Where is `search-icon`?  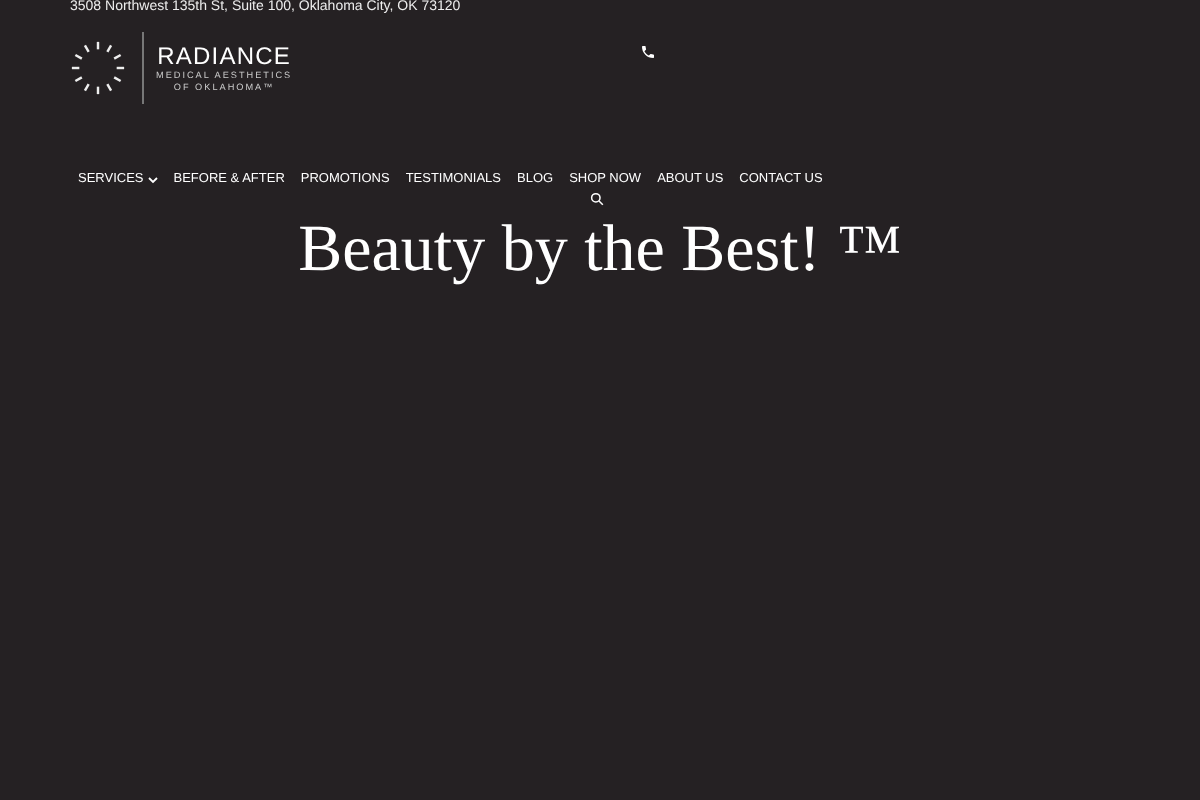 search-icon is located at coordinates (597, 199).